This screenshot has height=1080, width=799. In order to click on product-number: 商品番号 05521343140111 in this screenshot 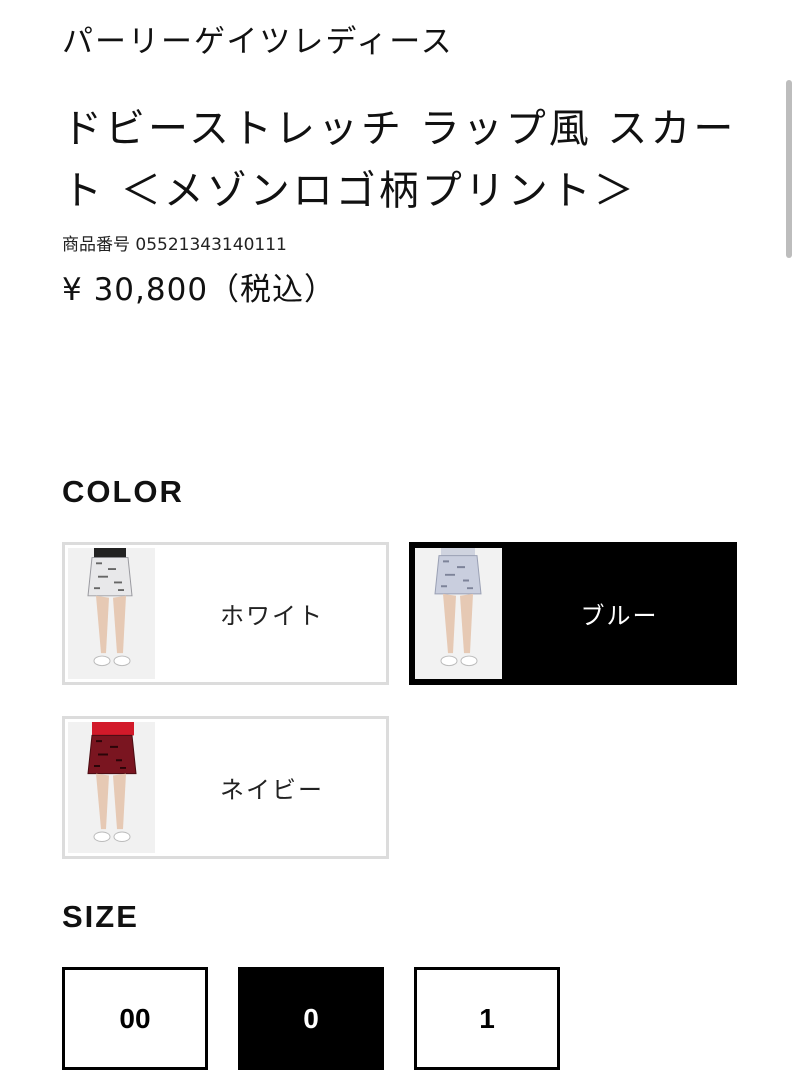, I will do `click(174, 245)`.